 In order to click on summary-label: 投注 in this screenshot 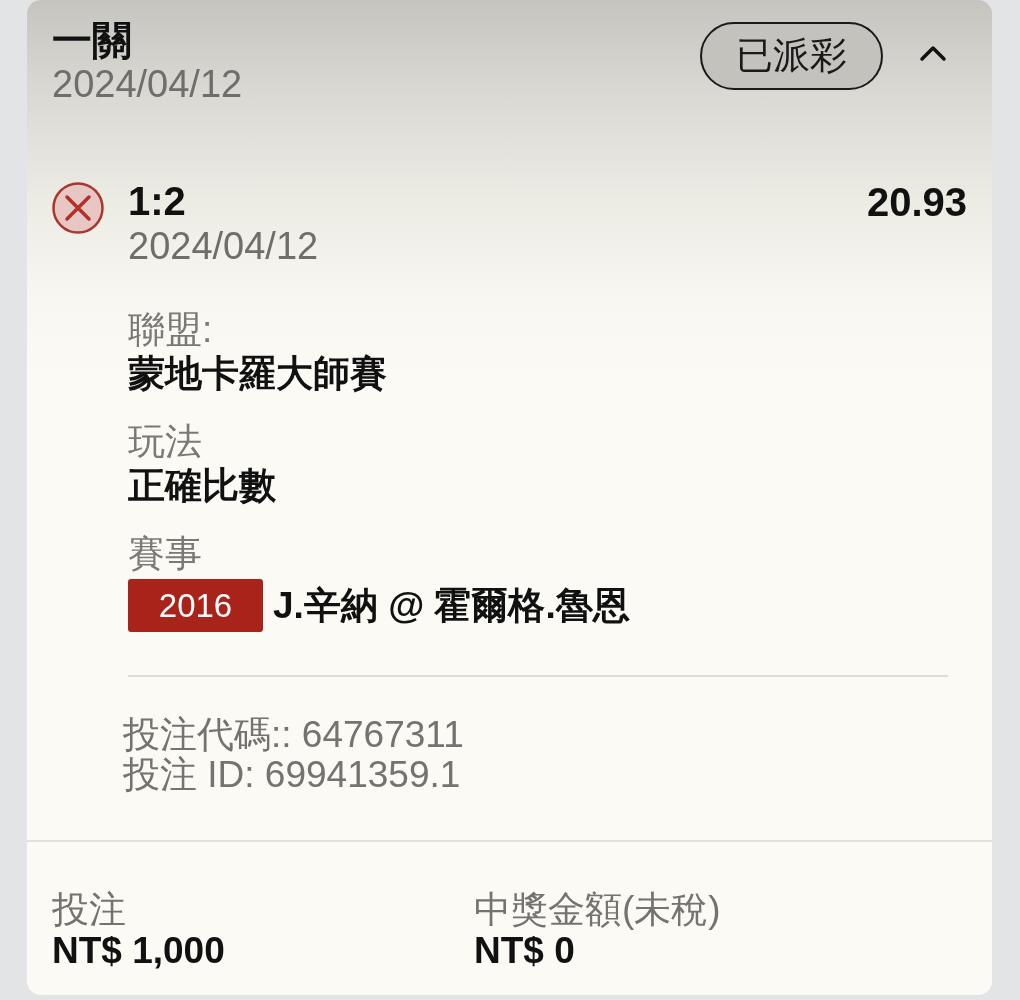, I will do `click(89, 910)`.